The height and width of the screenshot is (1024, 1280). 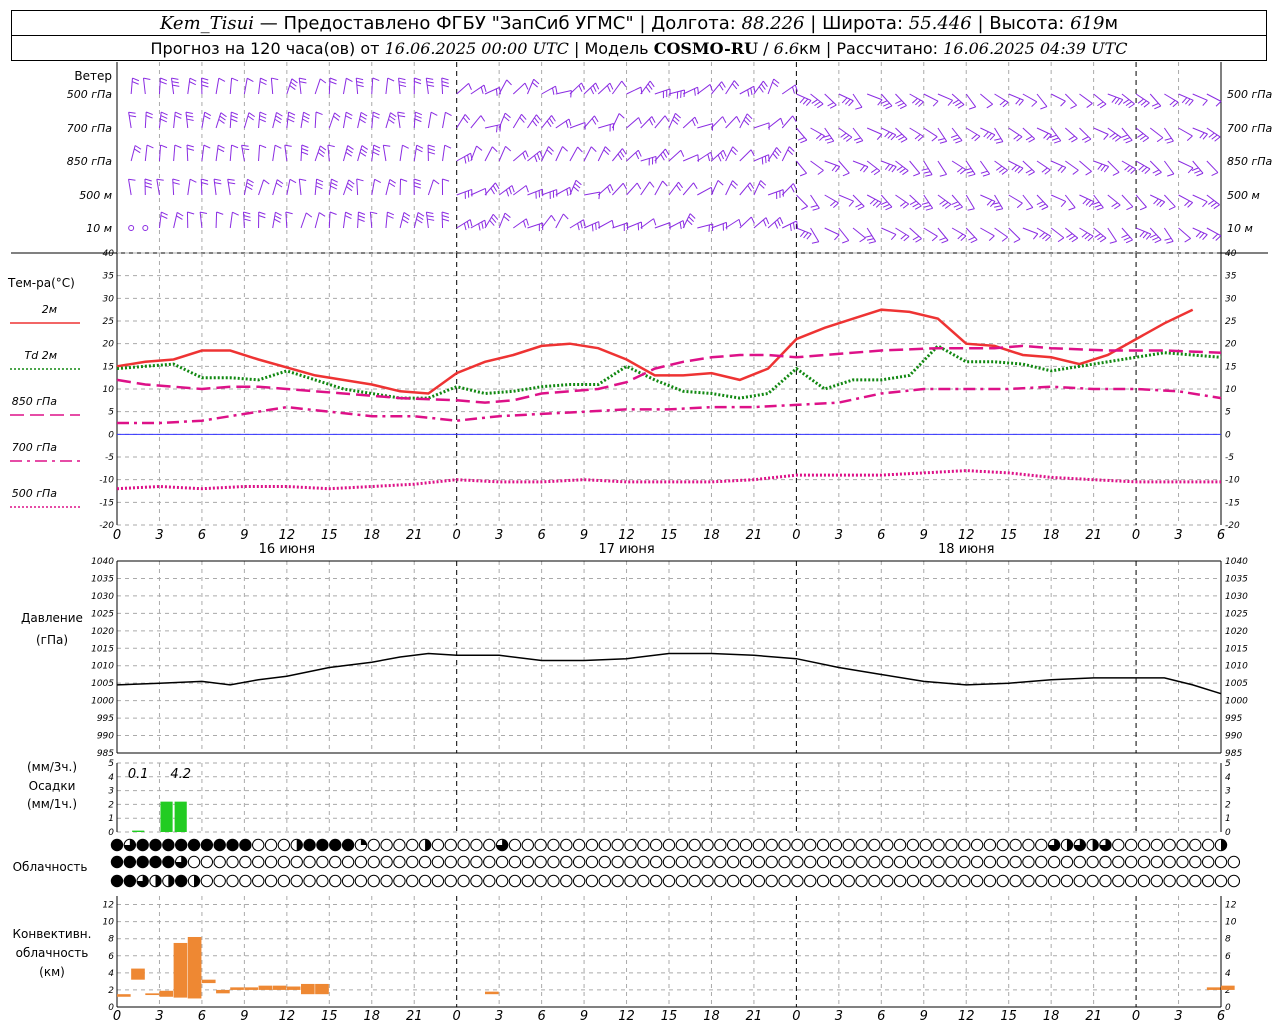 I want to click on press-tick-left: 1005, so click(x=102, y=684).